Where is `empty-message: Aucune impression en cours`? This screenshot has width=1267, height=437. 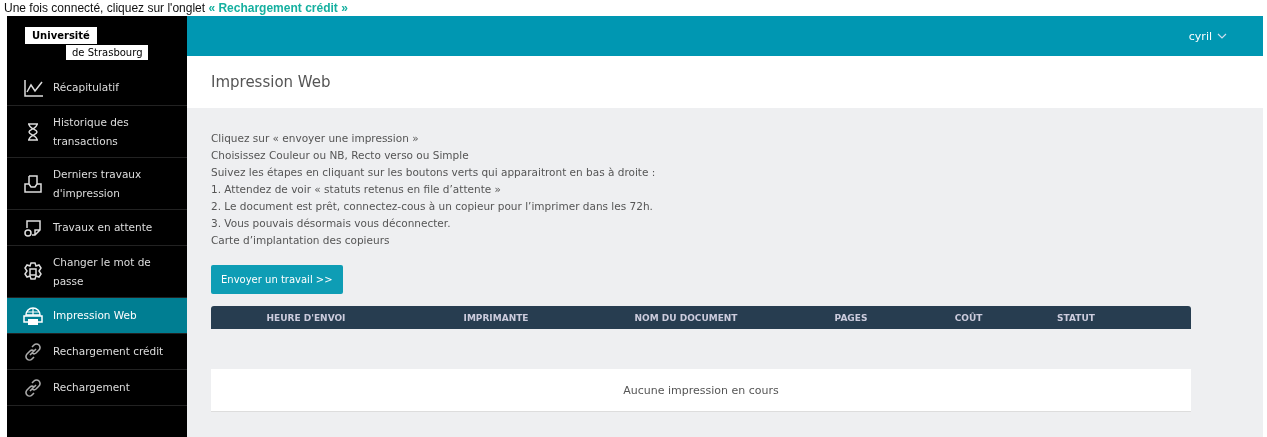
empty-message: Aucune impression en cours is located at coordinates (701, 390).